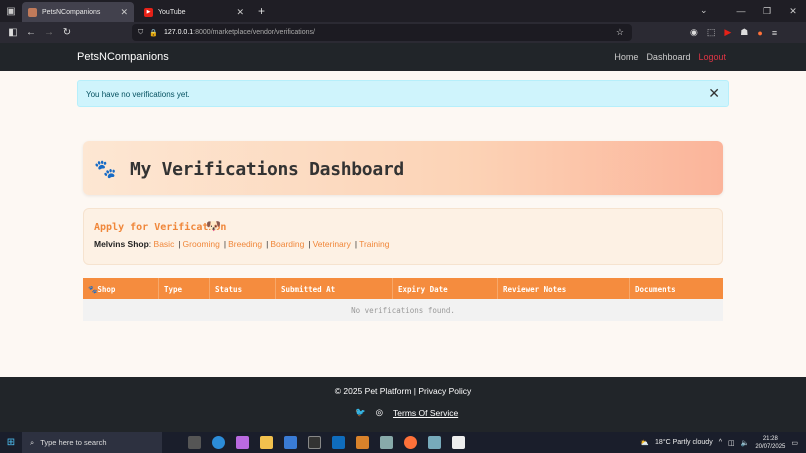  I want to click on twitter-icon: 🐦, so click(360, 412).